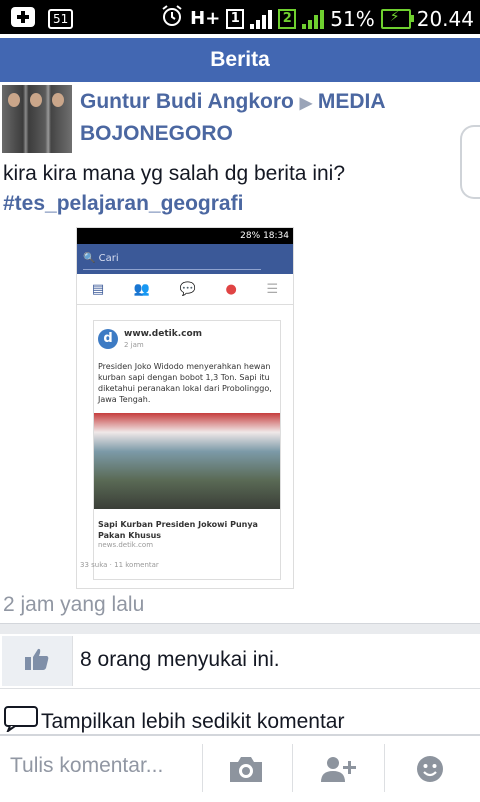  I want to click on card-photo, so click(187, 461).